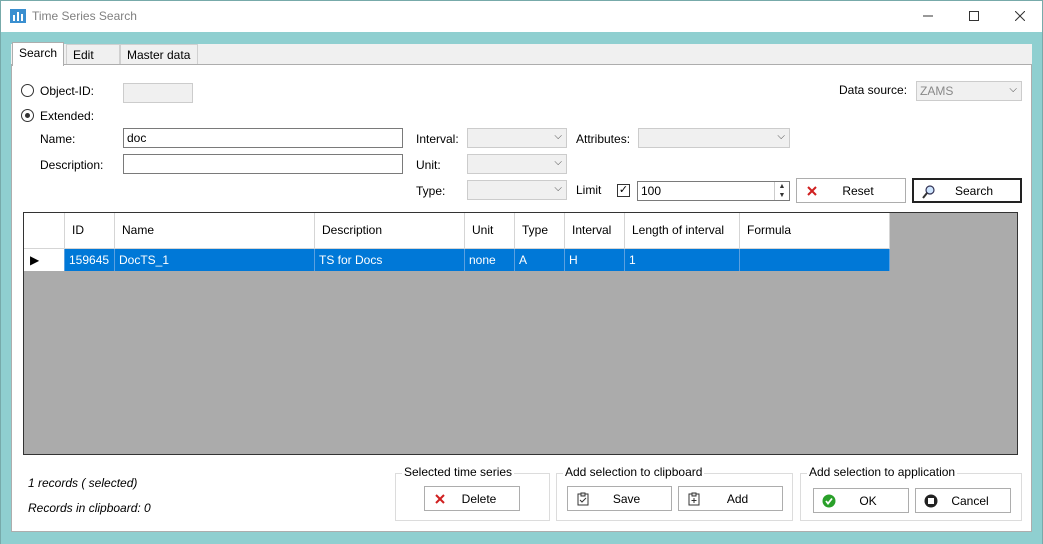  I want to click on attributes-label: Attributes:, so click(603, 139).